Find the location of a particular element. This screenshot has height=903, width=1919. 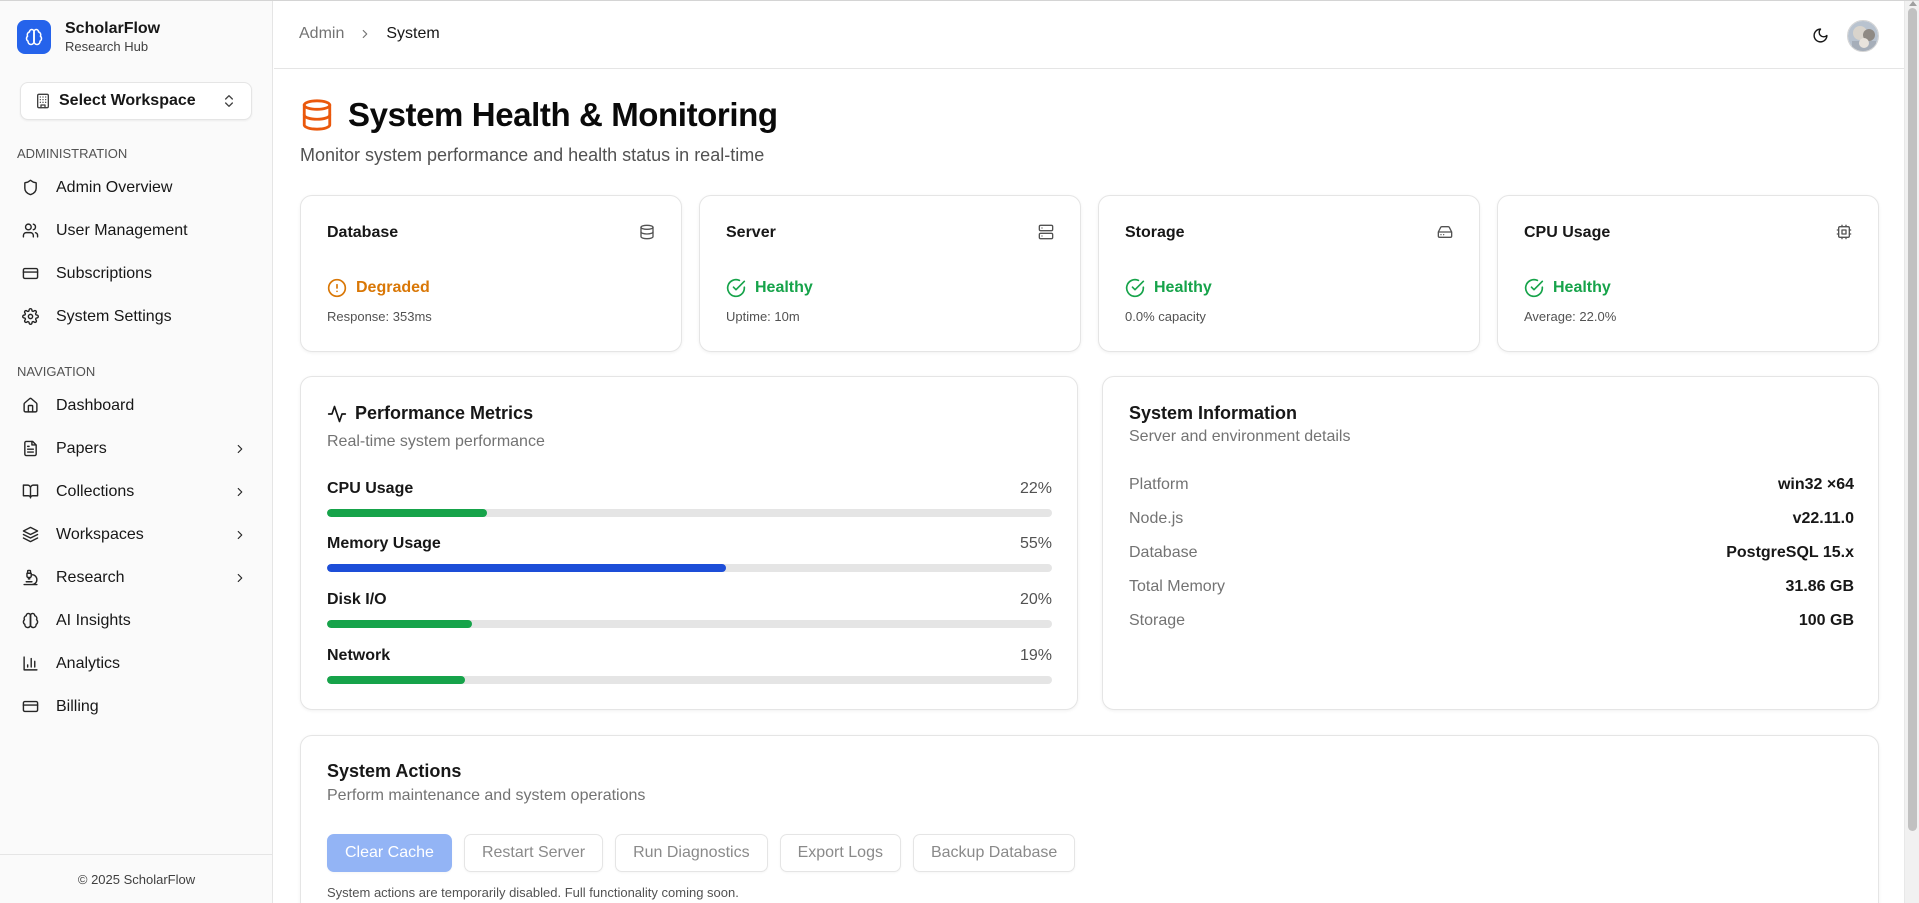

sidebar-item-label: Subscriptions is located at coordinates (104, 273).